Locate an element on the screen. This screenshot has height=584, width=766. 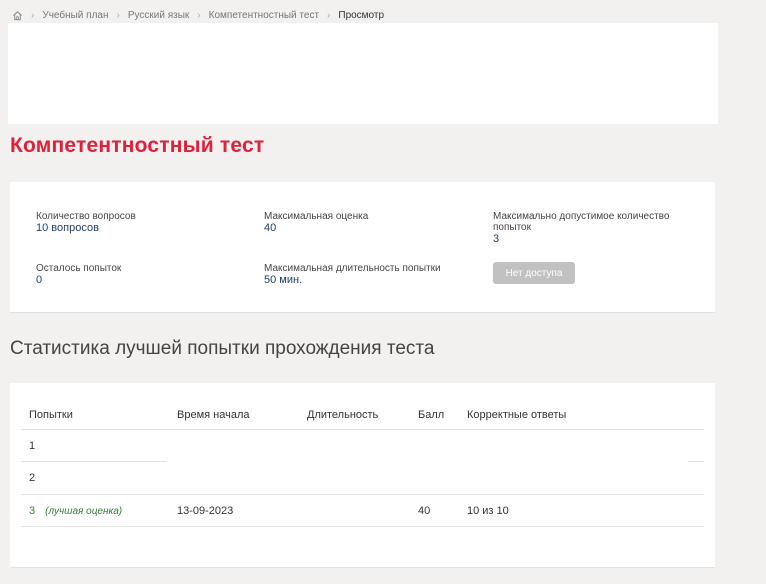
score: 40 is located at coordinates (424, 511).